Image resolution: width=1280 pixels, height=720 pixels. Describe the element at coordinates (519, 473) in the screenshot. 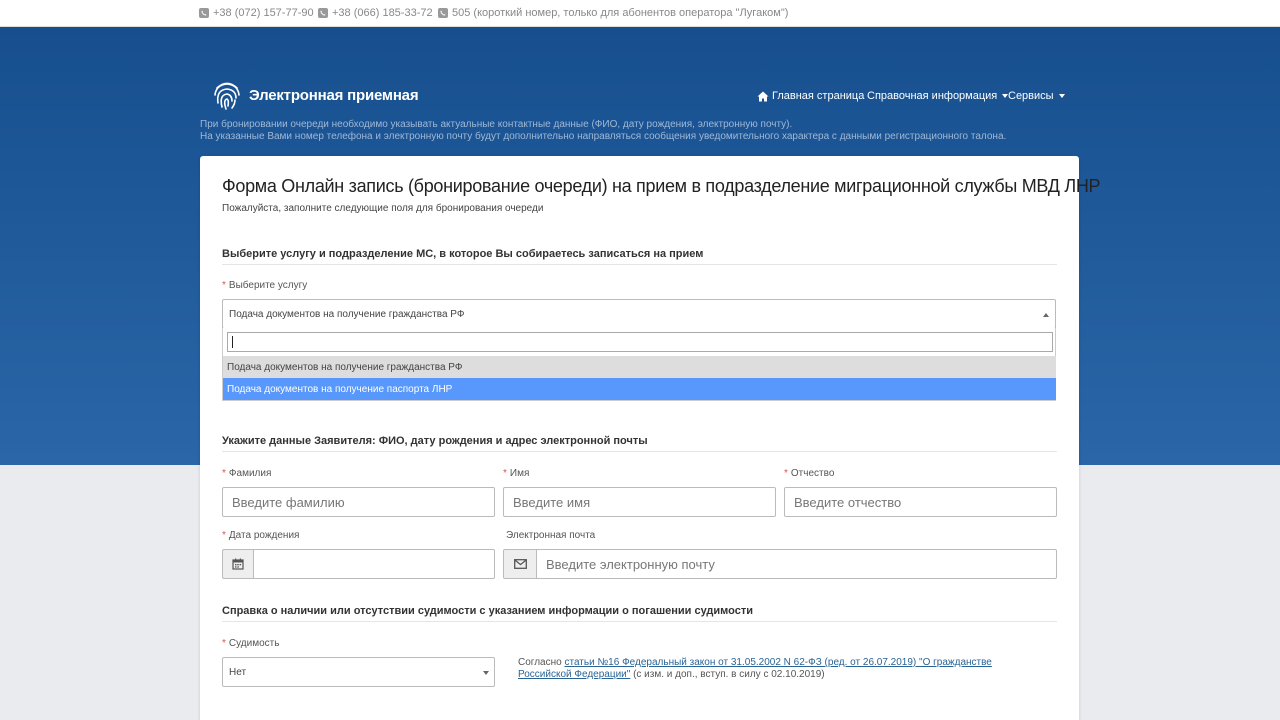

I see `firstname-label-text: Имя` at that location.